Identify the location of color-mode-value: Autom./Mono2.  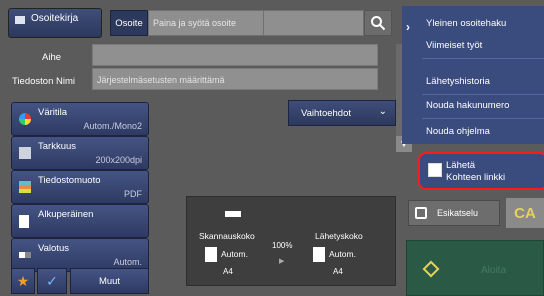
(112, 126).